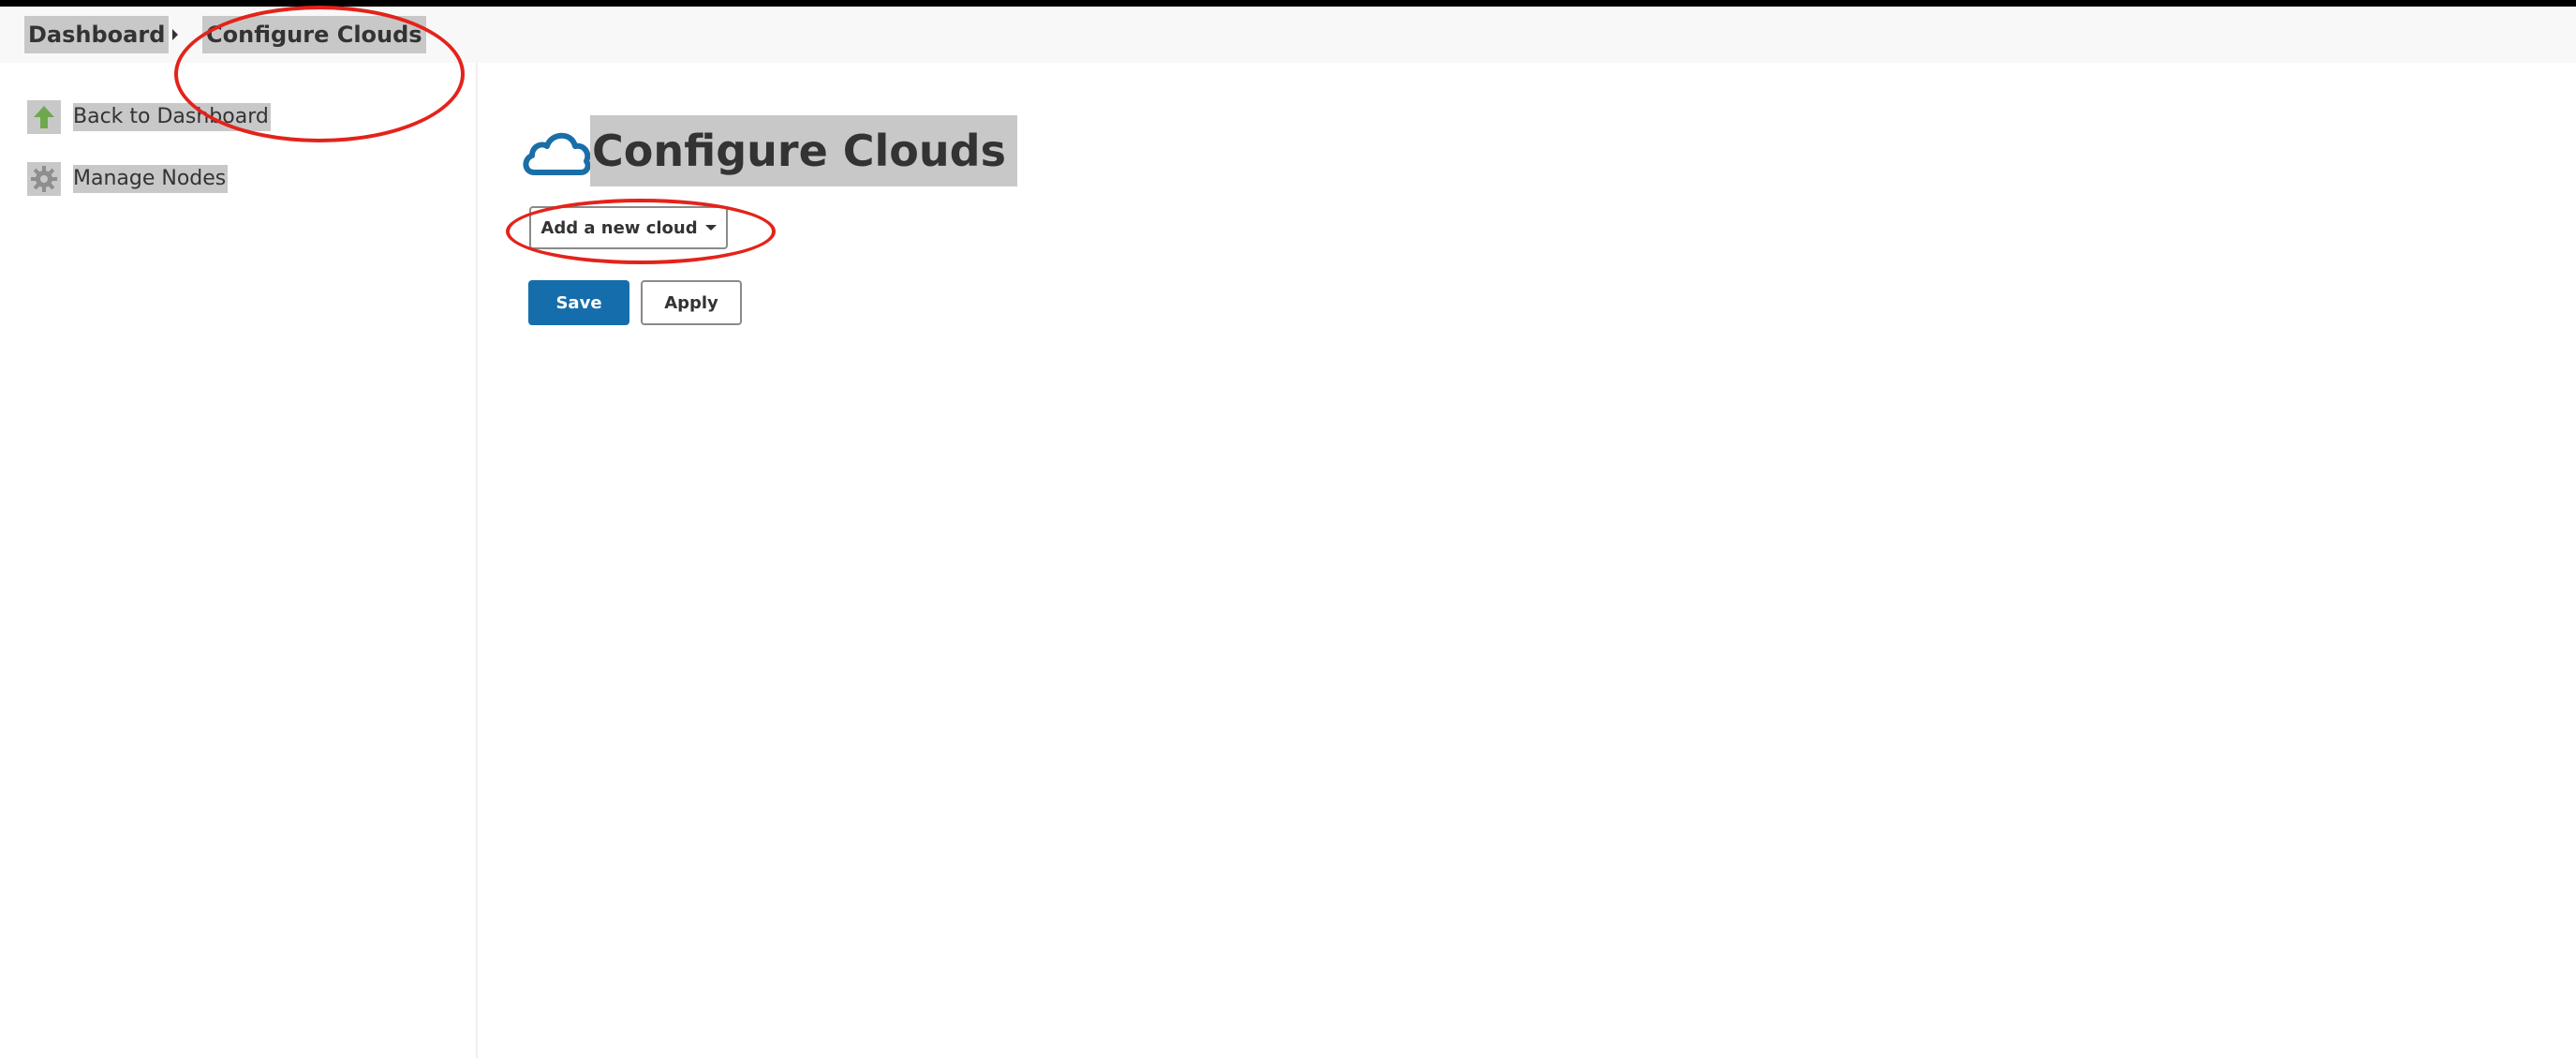 The image size is (2576, 1058). I want to click on sidebar-item-back-to-dashboard: Back to Dashboard, so click(149, 117).